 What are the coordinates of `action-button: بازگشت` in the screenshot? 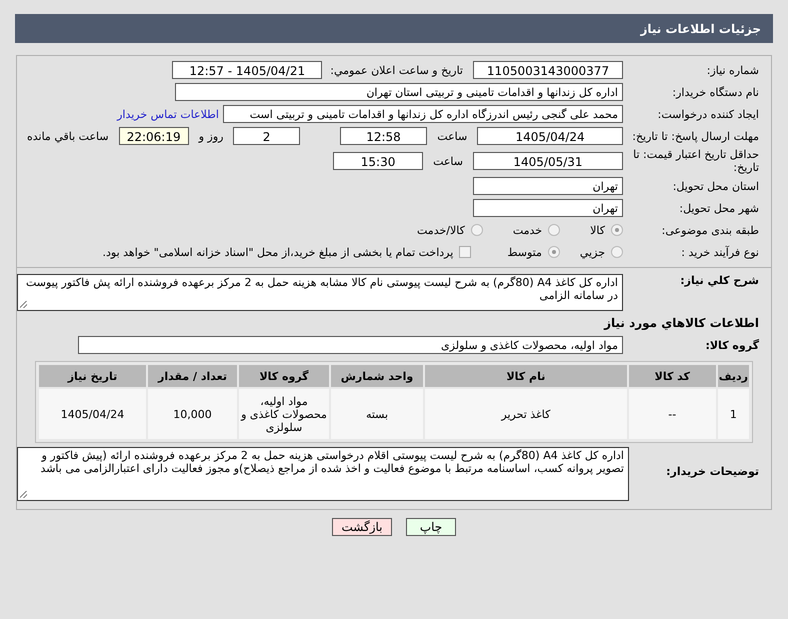 It's located at (362, 527).